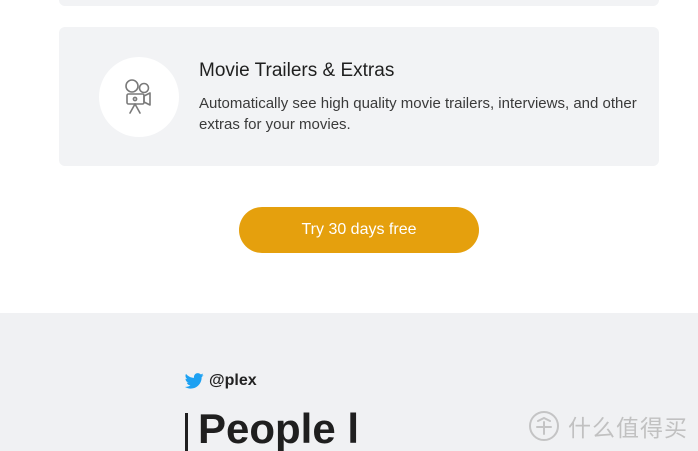 Image resolution: width=698 pixels, height=451 pixels. I want to click on movie-camera-icon, so click(138, 96).